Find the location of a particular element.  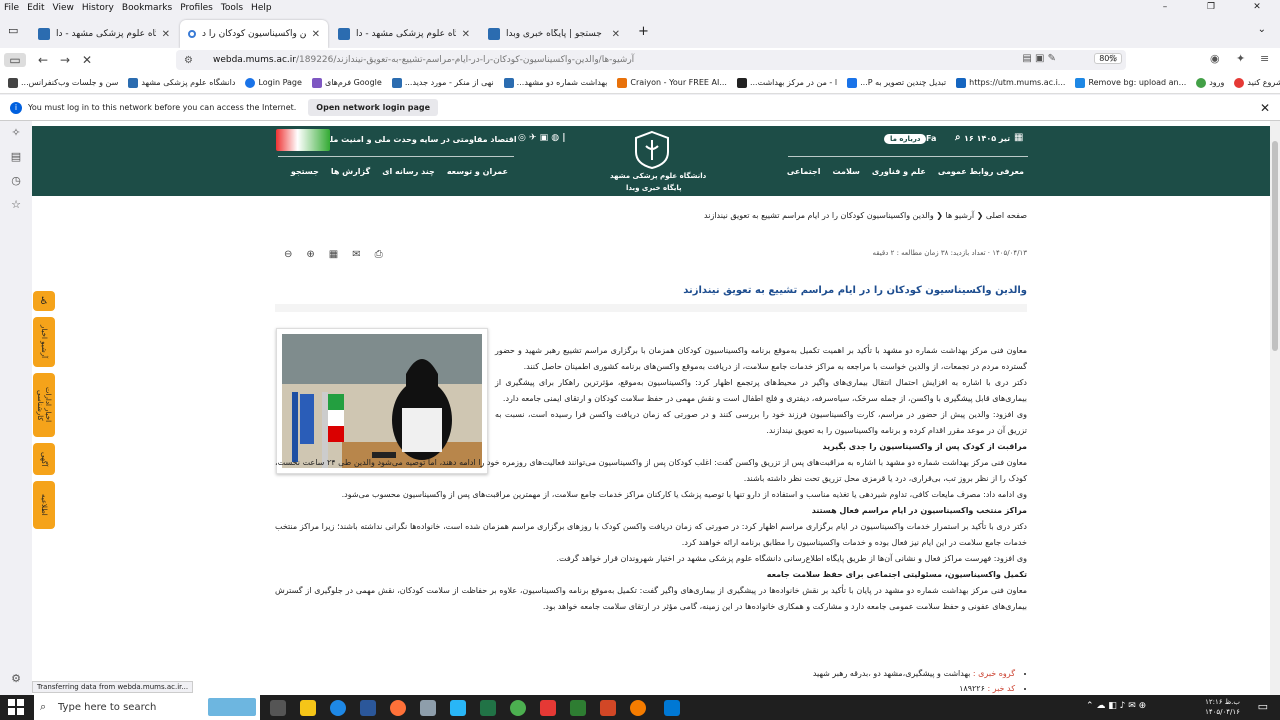

history-icon: ◷ is located at coordinates (16, 181).